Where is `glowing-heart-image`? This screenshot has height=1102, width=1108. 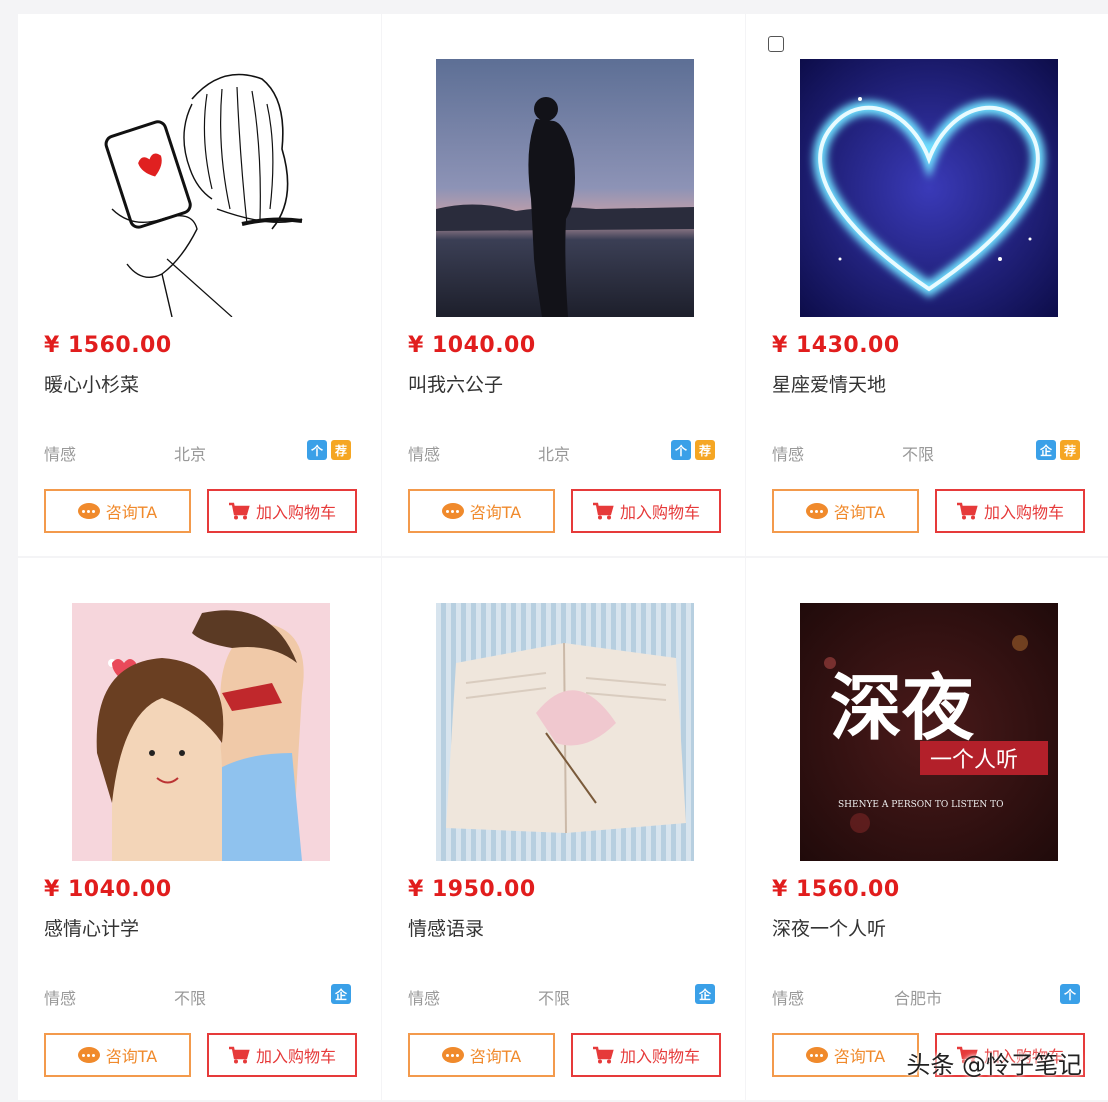
glowing-heart-image is located at coordinates (929, 188).